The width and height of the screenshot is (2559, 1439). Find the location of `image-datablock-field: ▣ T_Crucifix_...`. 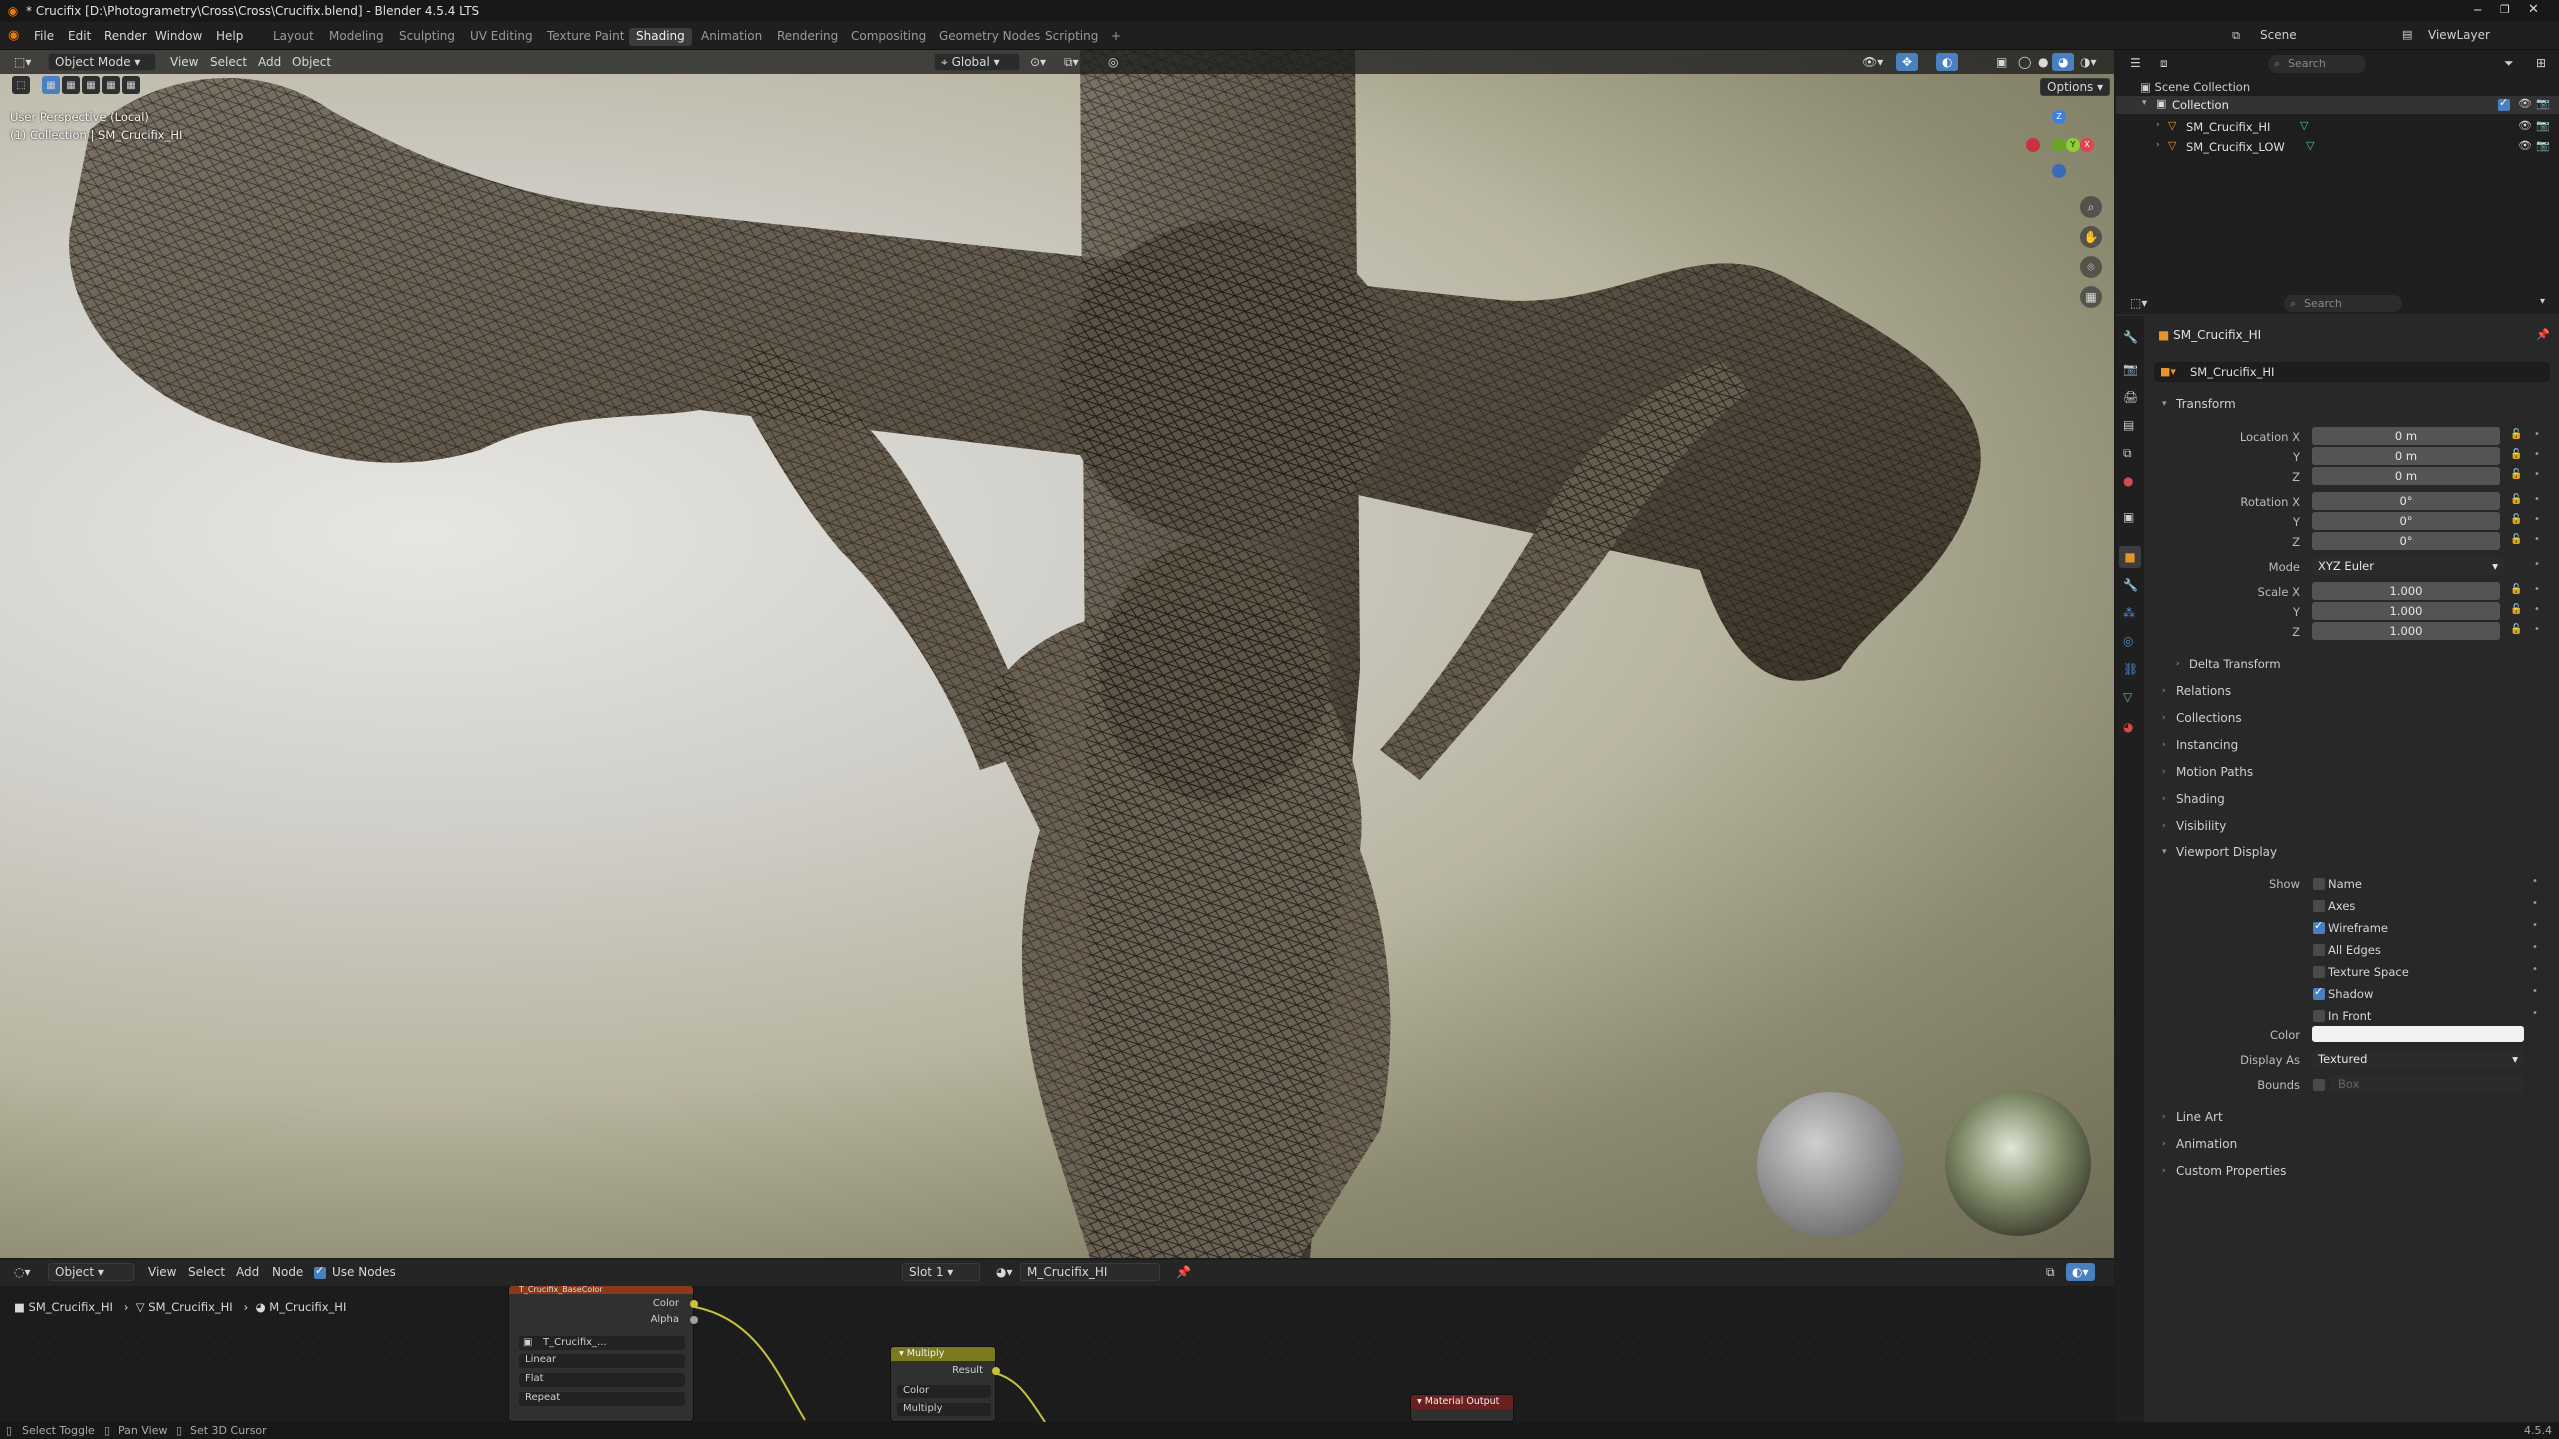

image-datablock-field: ▣ T_Crucifix_... is located at coordinates (602, 1343).